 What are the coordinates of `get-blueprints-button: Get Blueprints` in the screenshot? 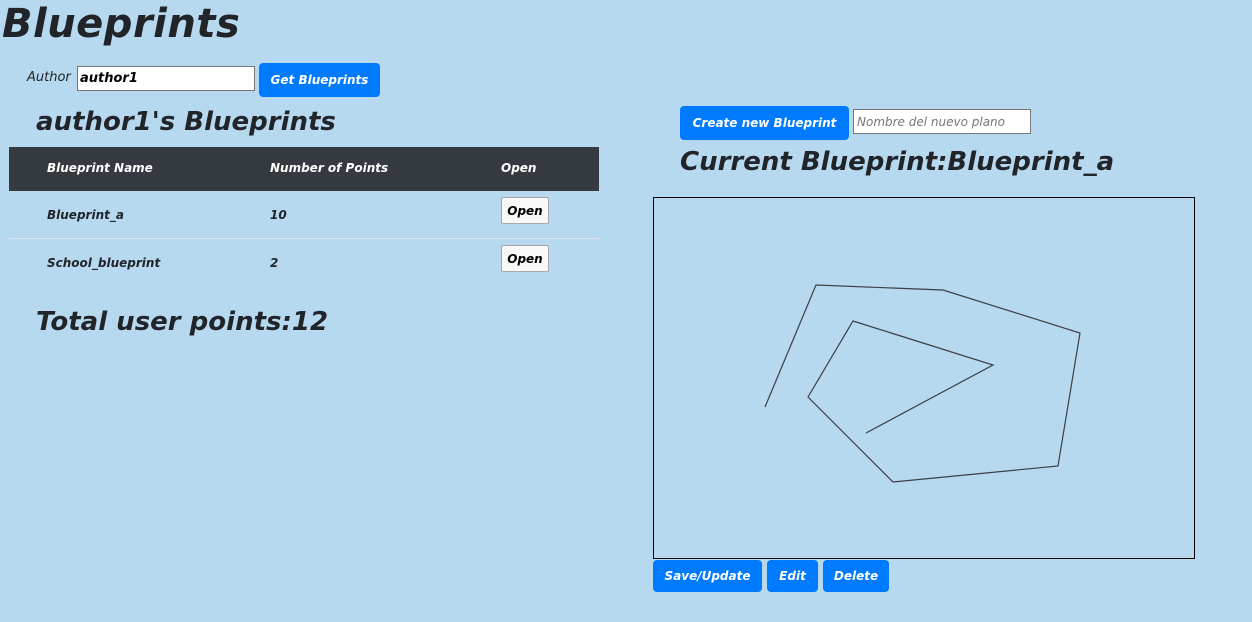 It's located at (319, 80).